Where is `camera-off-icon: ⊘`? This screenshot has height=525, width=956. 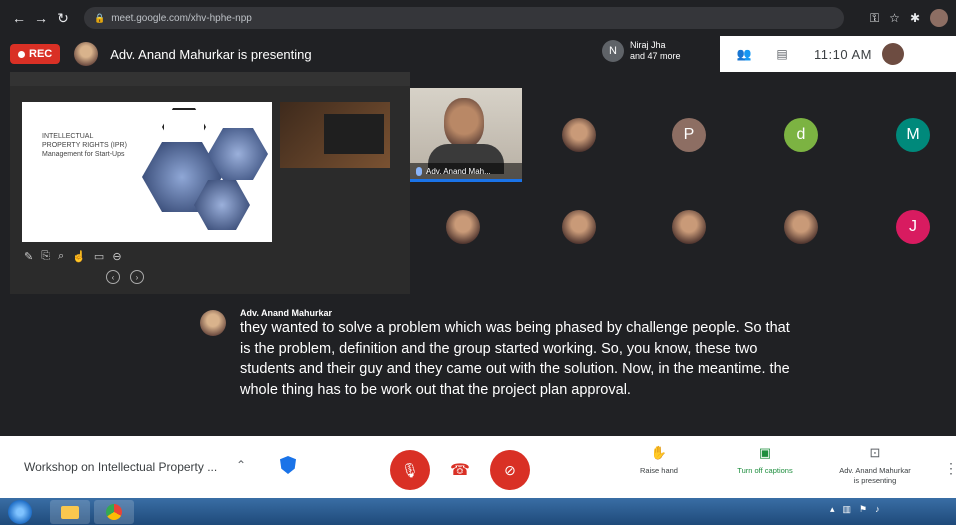 camera-off-icon: ⊘ is located at coordinates (510, 469).